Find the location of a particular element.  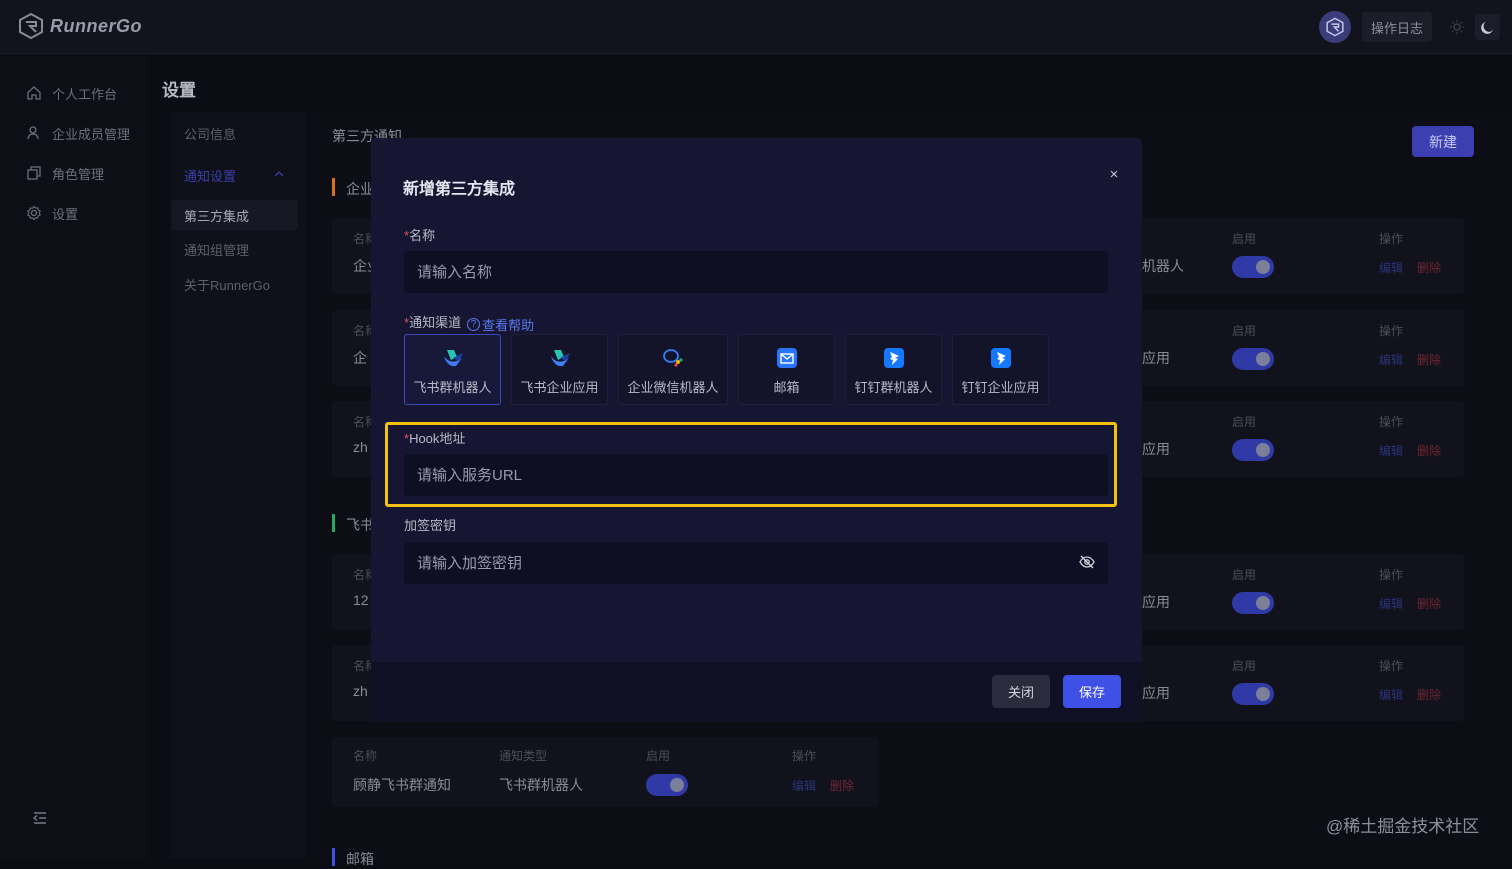

close-icon: × is located at coordinates (1114, 174).